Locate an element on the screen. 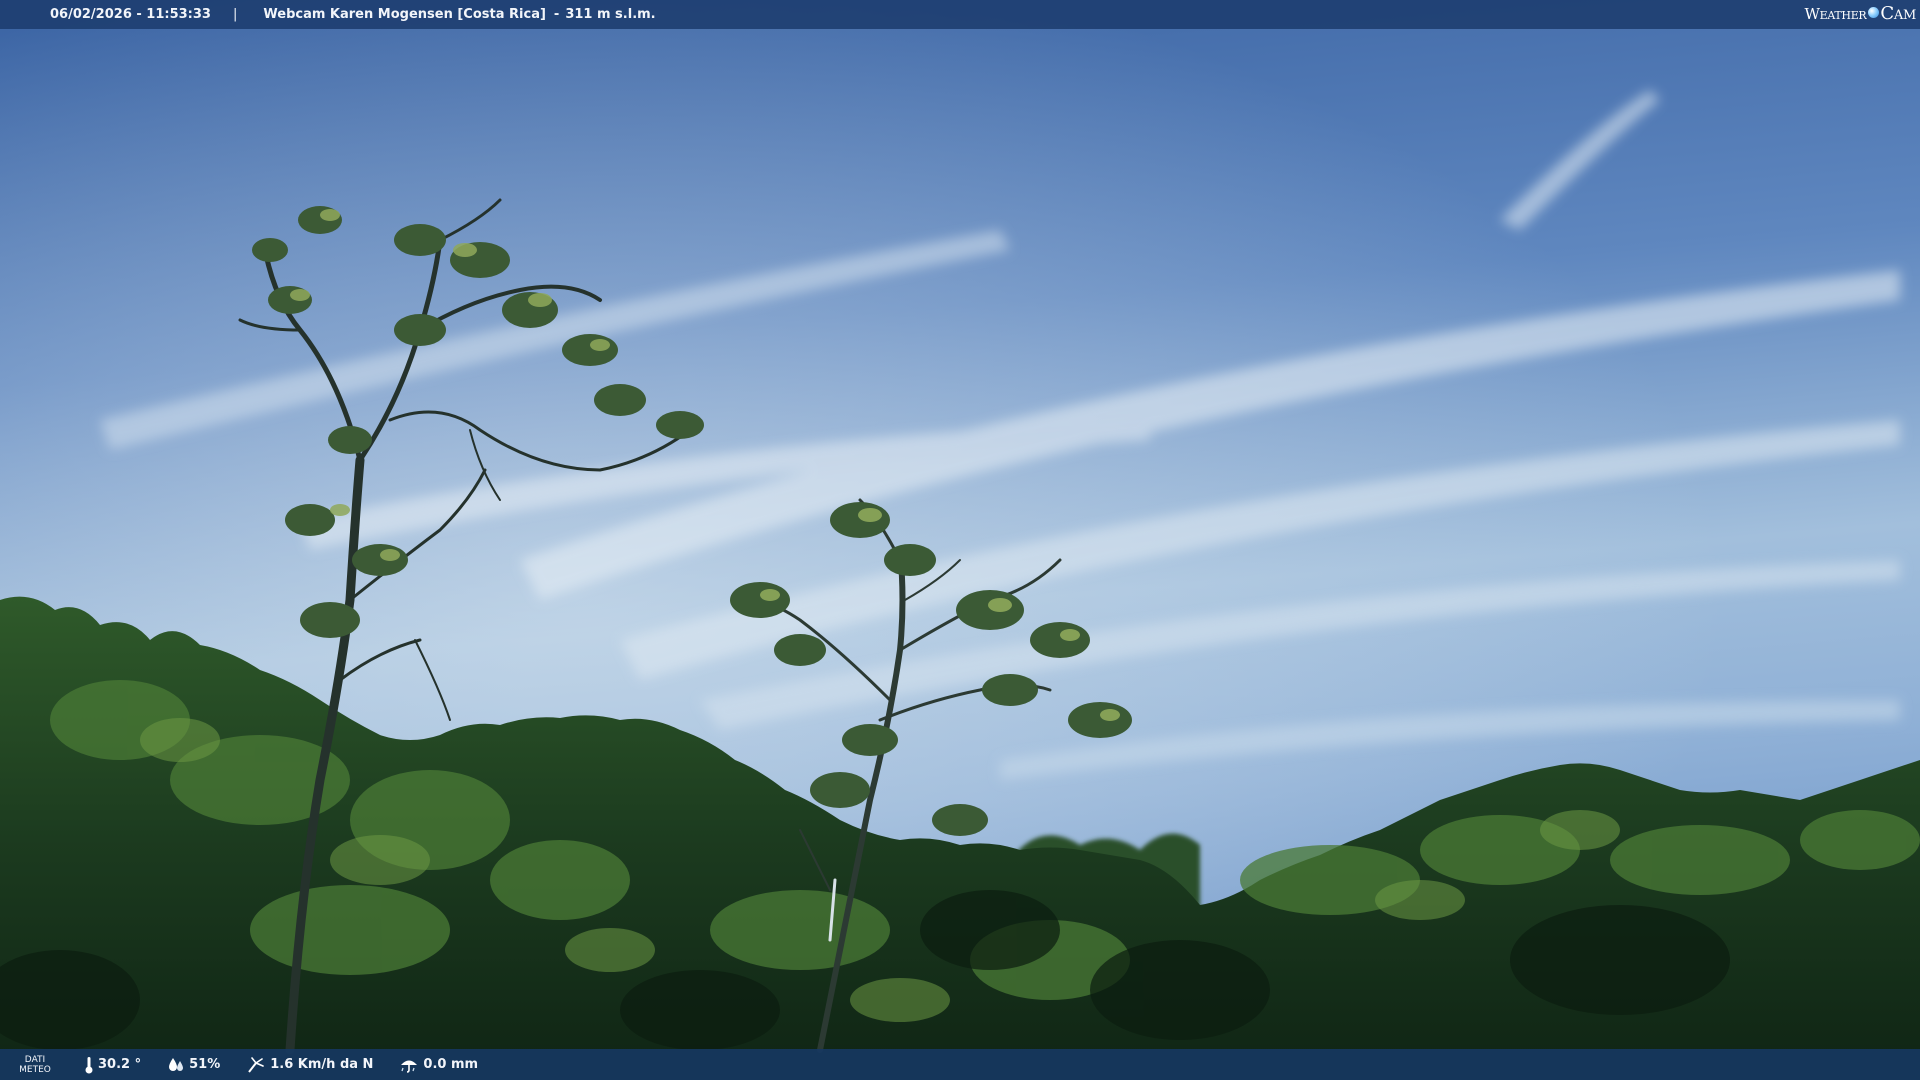 This screenshot has width=1920, height=1080. altitude-dash: - is located at coordinates (556, 14).